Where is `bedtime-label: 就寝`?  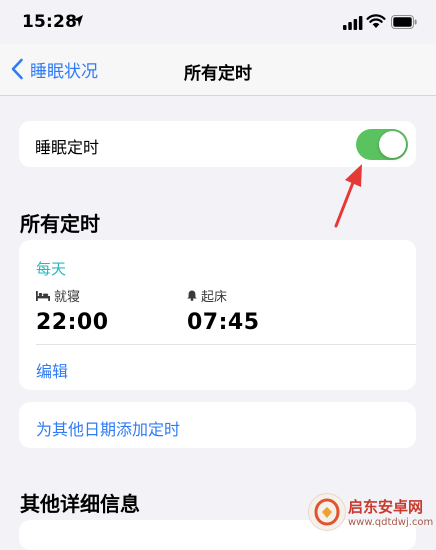 bedtime-label: 就寝 is located at coordinates (67, 297).